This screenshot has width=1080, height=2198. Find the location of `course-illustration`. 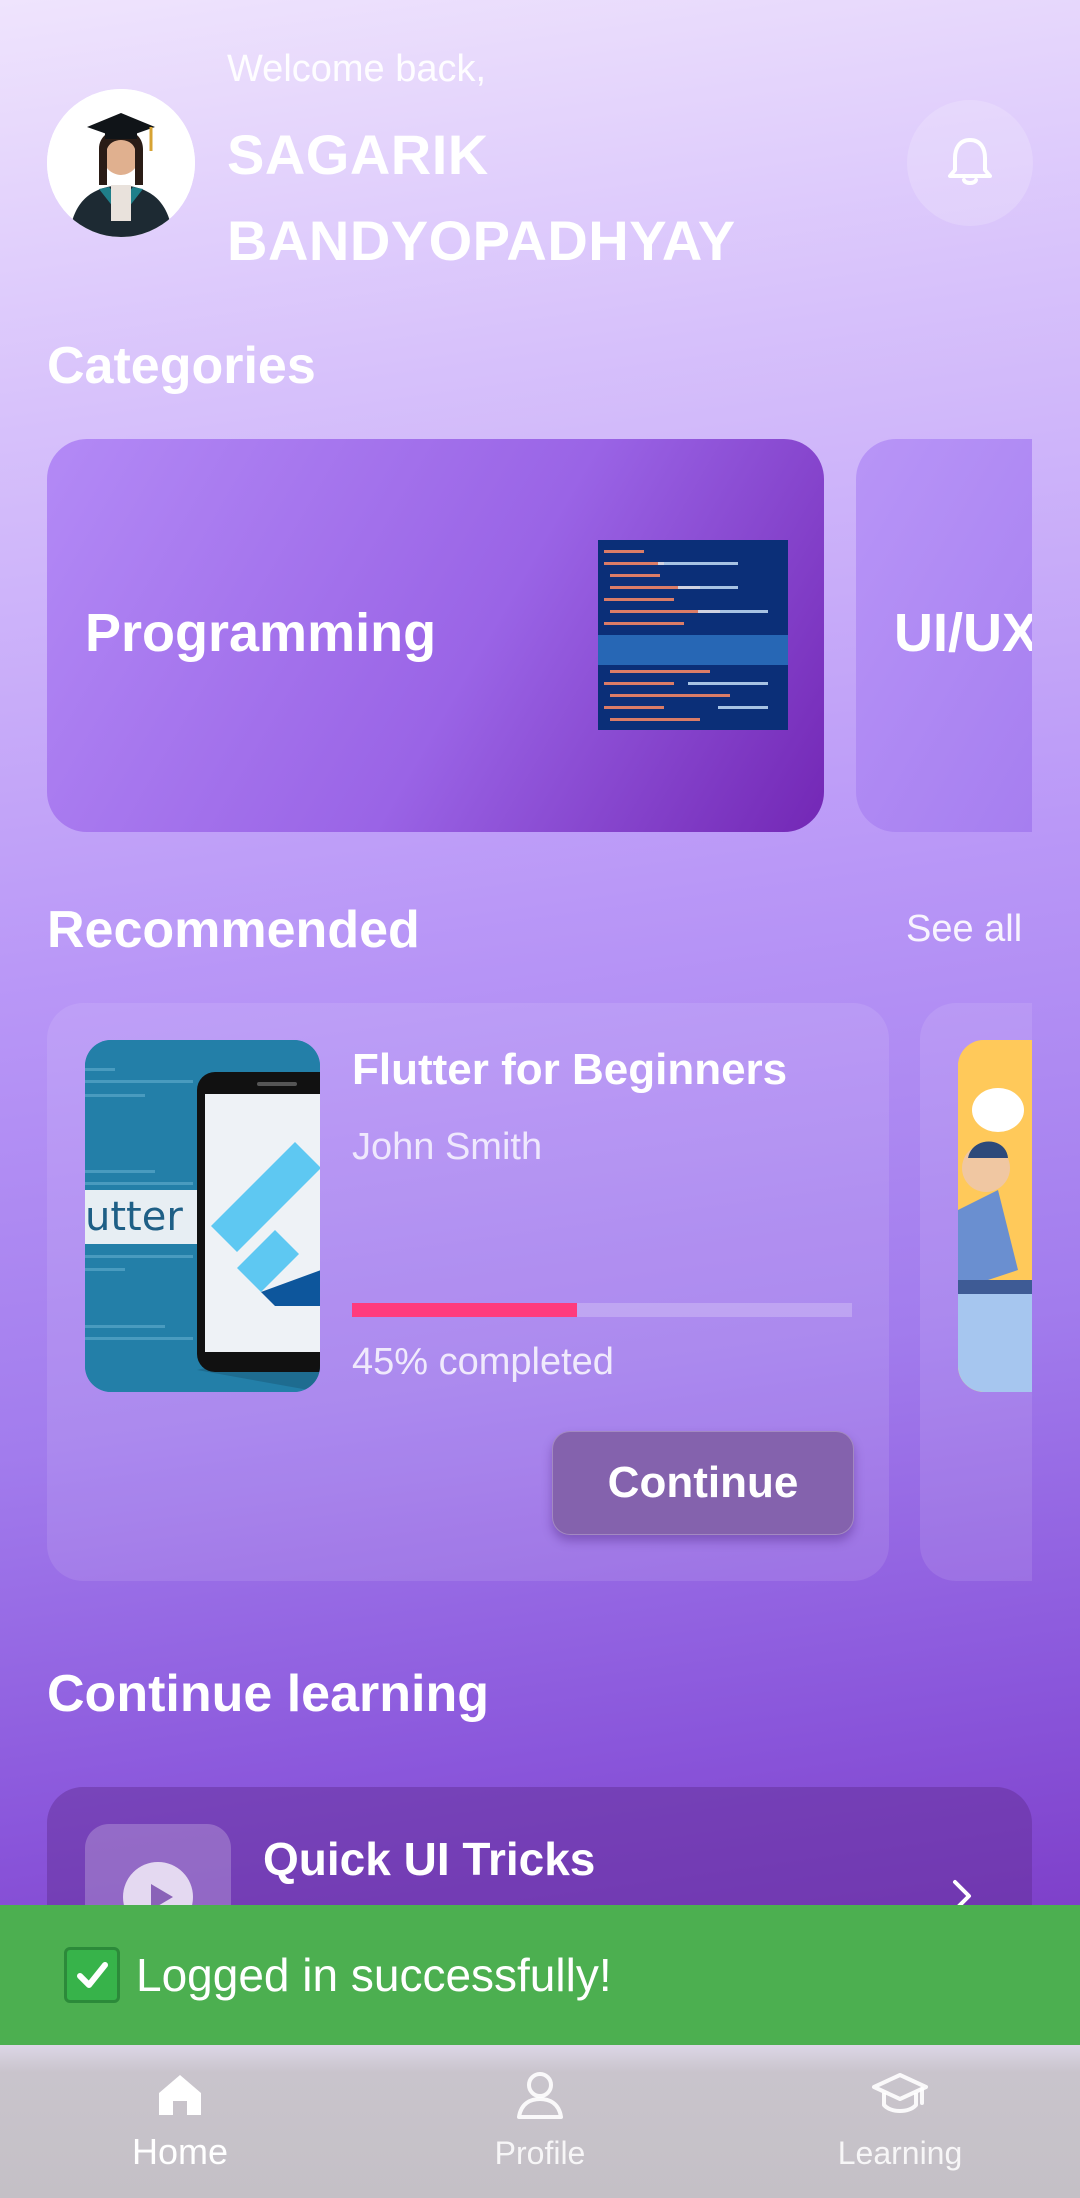

course-illustration is located at coordinates (995, 1216).